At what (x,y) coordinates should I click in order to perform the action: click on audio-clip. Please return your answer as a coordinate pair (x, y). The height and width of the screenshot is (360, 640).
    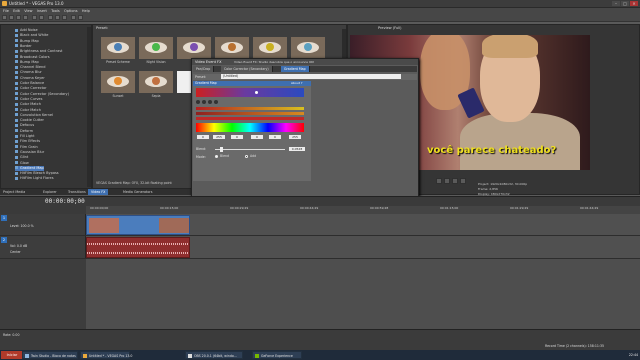
    Looking at the image, I should click on (138, 247).